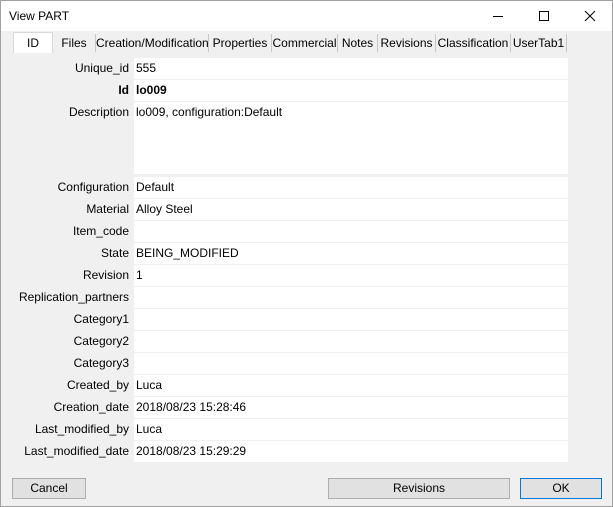 This screenshot has width=613, height=507. Describe the element at coordinates (81, 429) in the screenshot. I see `field-label: Last_modified_by` at that location.